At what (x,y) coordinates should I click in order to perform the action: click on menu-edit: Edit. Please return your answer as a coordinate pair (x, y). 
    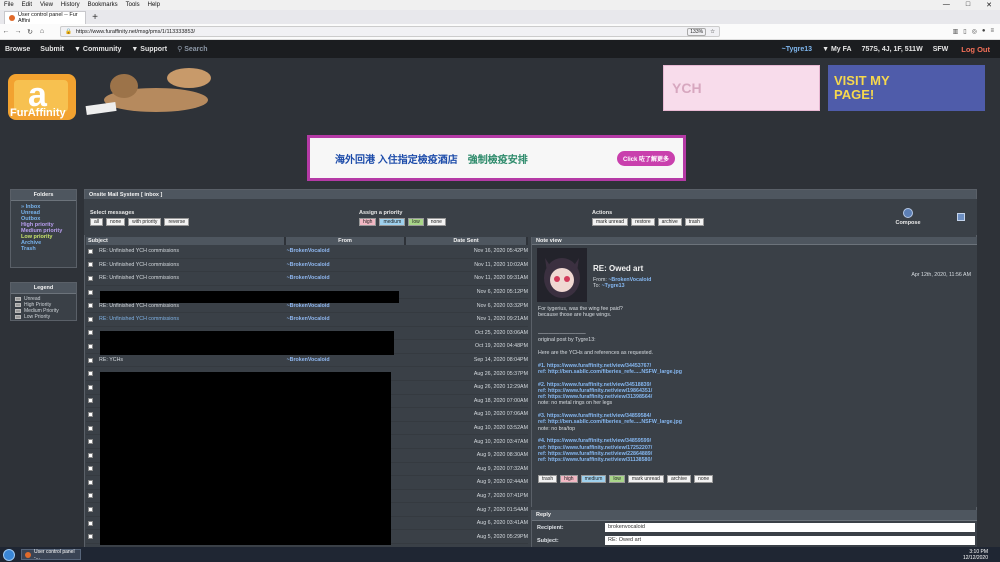
    Looking at the image, I should click on (27, 5).